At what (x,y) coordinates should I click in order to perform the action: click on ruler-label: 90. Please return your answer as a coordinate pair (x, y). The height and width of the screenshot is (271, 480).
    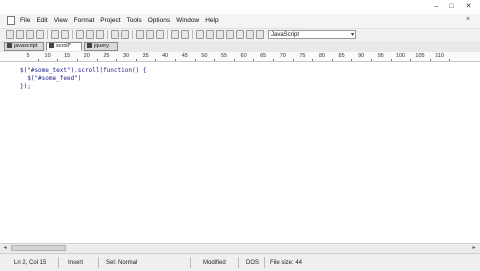
    Looking at the image, I should click on (361, 56).